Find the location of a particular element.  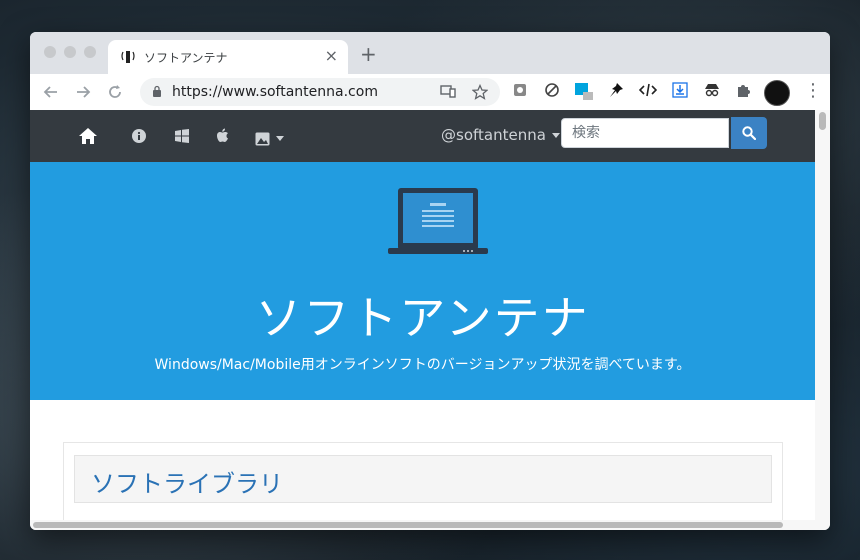

section-title: ソフトライブラリ is located at coordinates (187, 484).